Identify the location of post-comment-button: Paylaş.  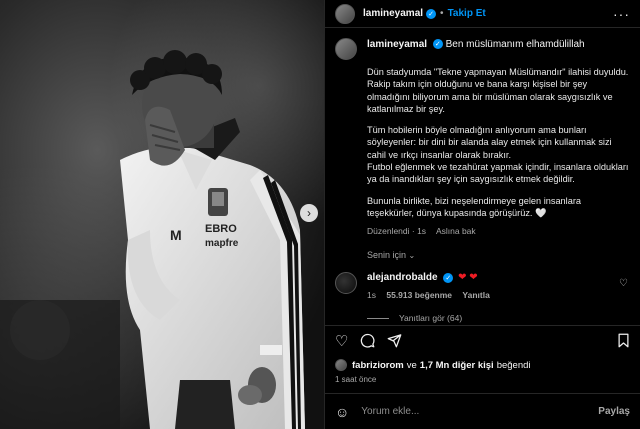
(614, 411).